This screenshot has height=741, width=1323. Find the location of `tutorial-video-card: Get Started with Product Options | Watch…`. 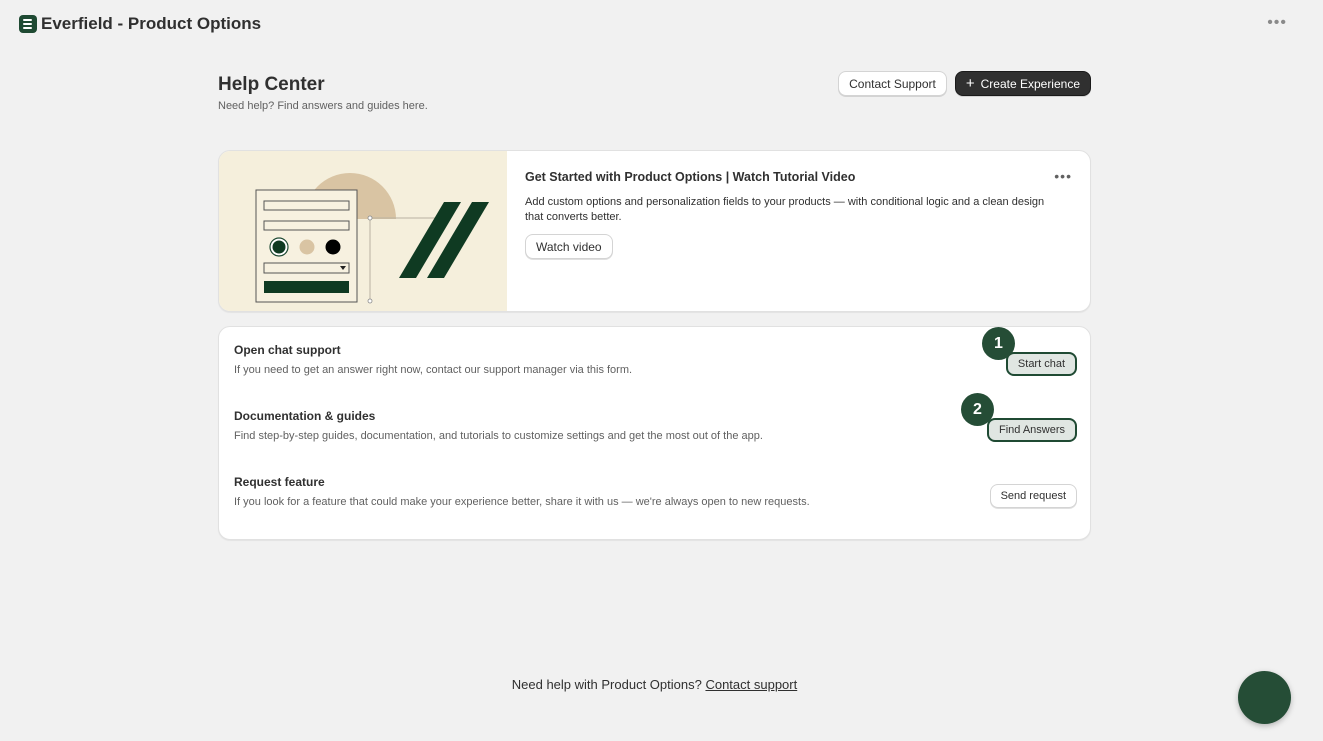

tutorial-video-card: Get Started with Product Options | Watch… is located at coordinates (654, 231).